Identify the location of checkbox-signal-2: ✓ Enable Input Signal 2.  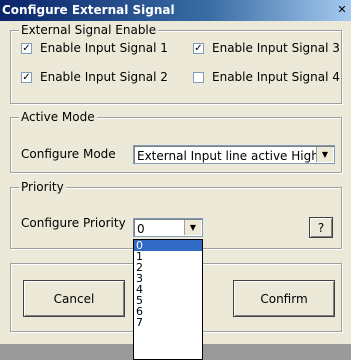
(94, 77).